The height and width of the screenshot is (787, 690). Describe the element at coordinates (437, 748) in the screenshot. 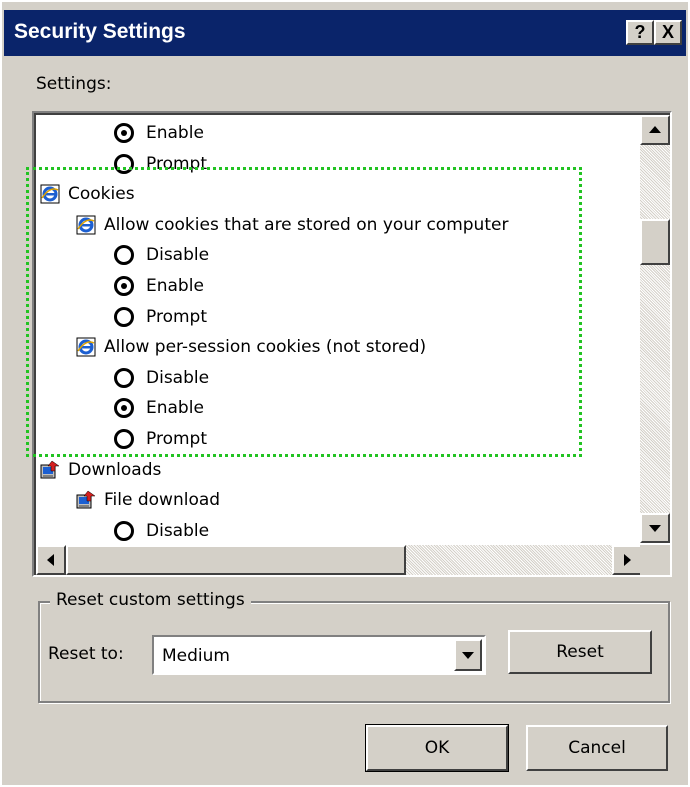

I see `ok-button: OK` at that location.